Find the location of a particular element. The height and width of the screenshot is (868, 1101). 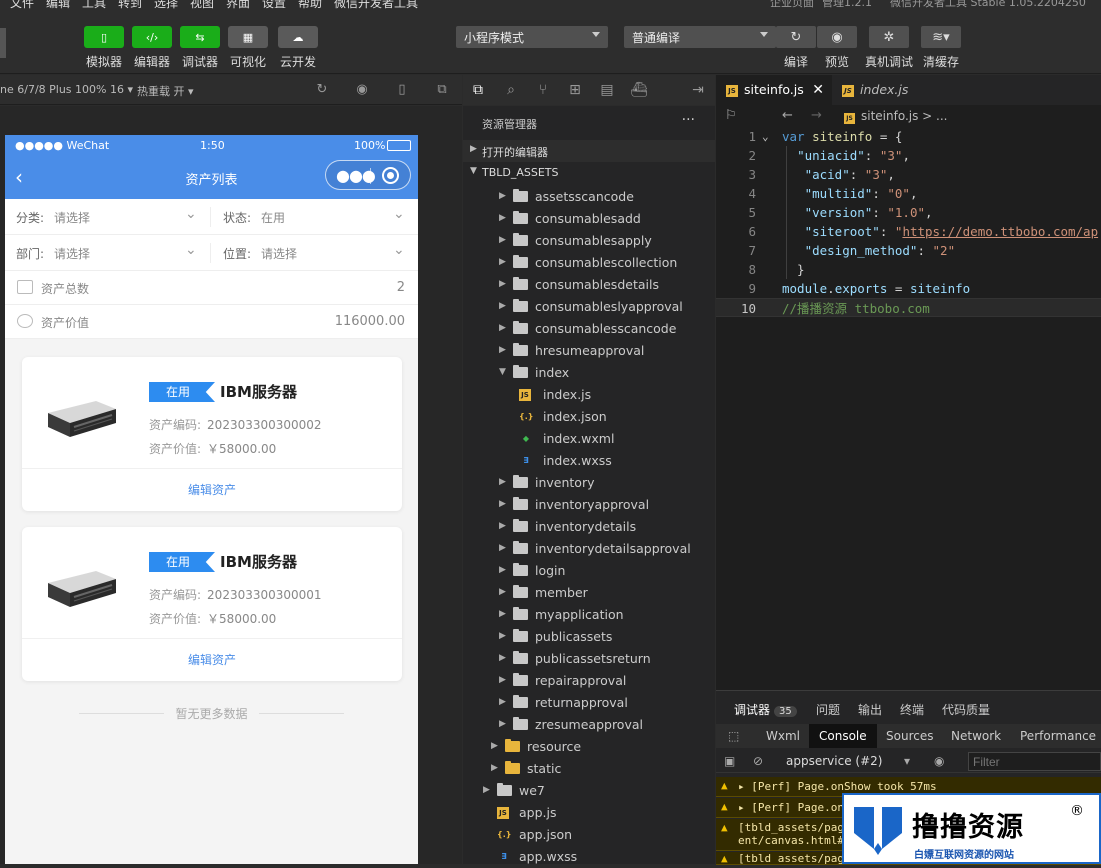

folder-login: ▶ login is located at coordinates (589, 571).